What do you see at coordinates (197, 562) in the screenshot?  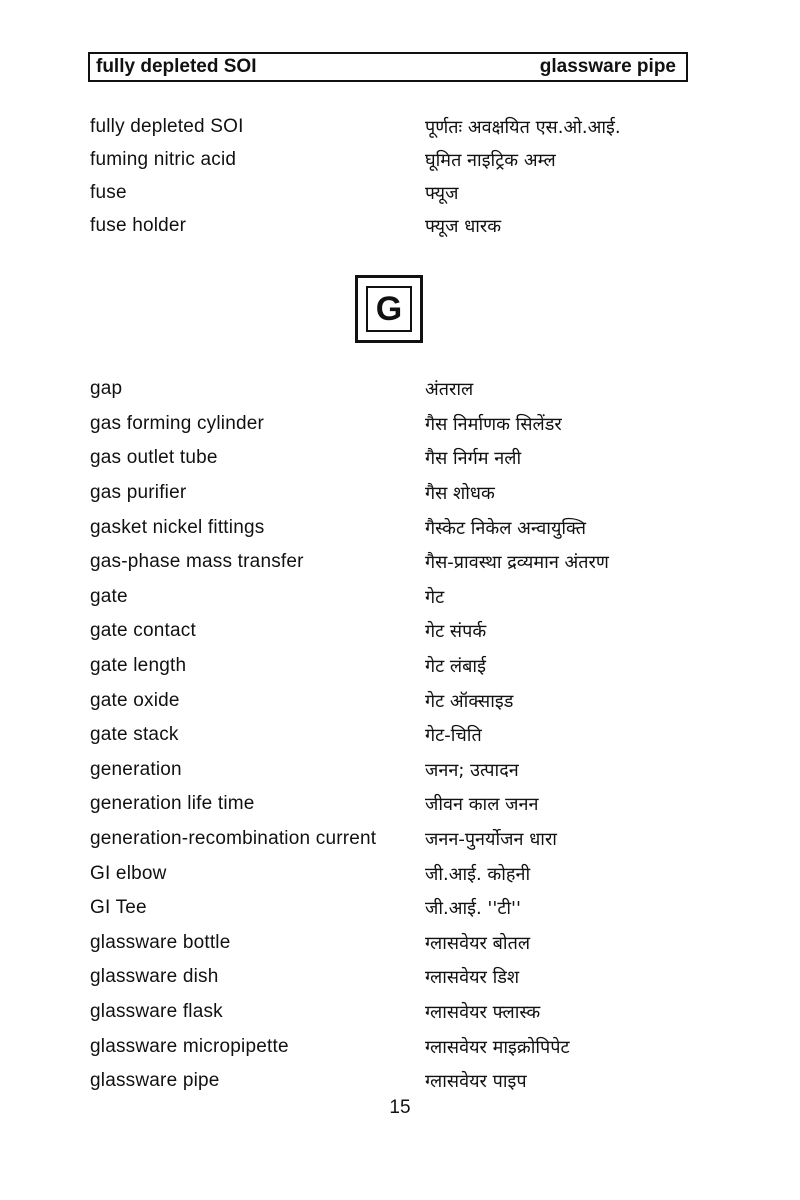 I see `english-term: gas-phase mass transfer` at bounding box center [197, 562].